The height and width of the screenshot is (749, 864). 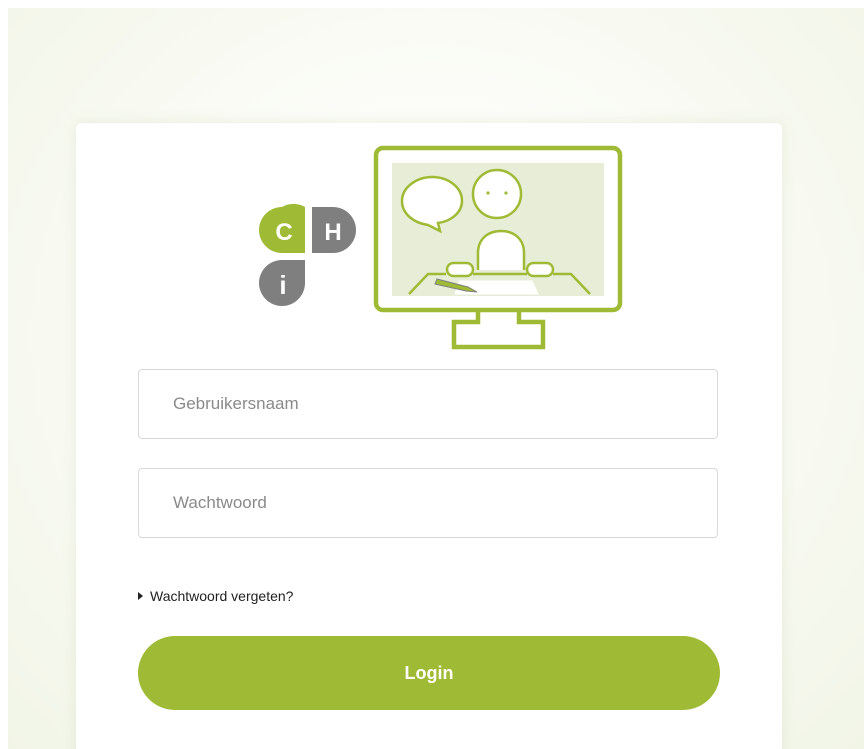 I want to click on password-input, so click(x=428, y=503).